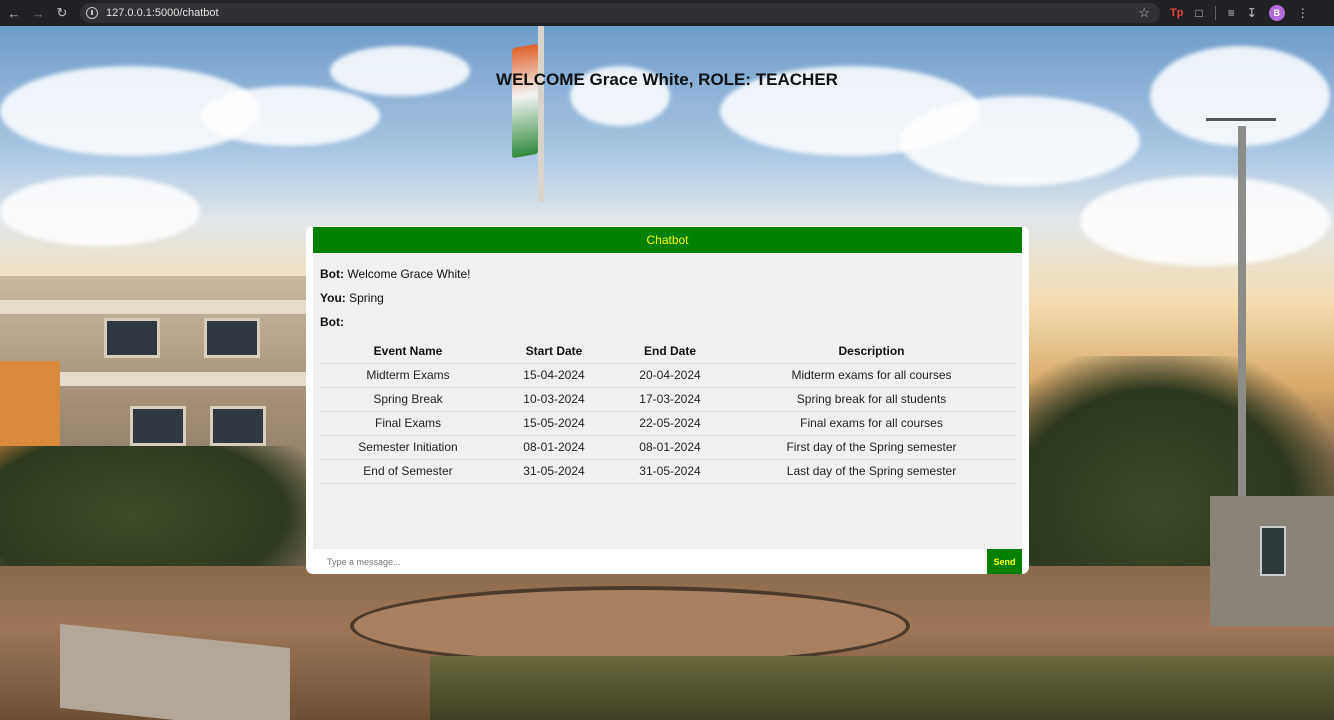 This screenshot has width=1334, height=720. I want to click on table-cell: 22-05-2024, so click(670, 423).